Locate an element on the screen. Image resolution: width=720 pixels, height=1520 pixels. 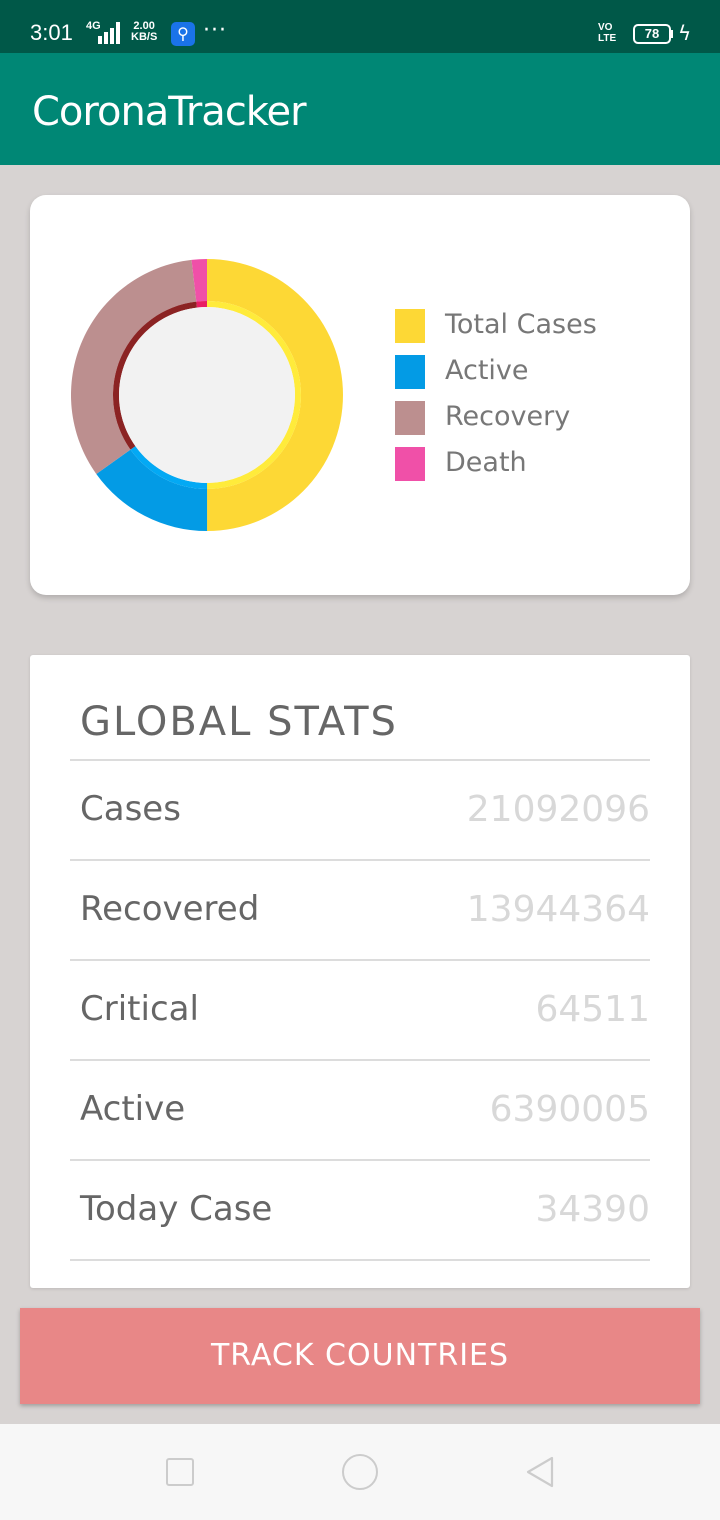
app-bar: CoronaTracker is located at coordinates (360, 109).